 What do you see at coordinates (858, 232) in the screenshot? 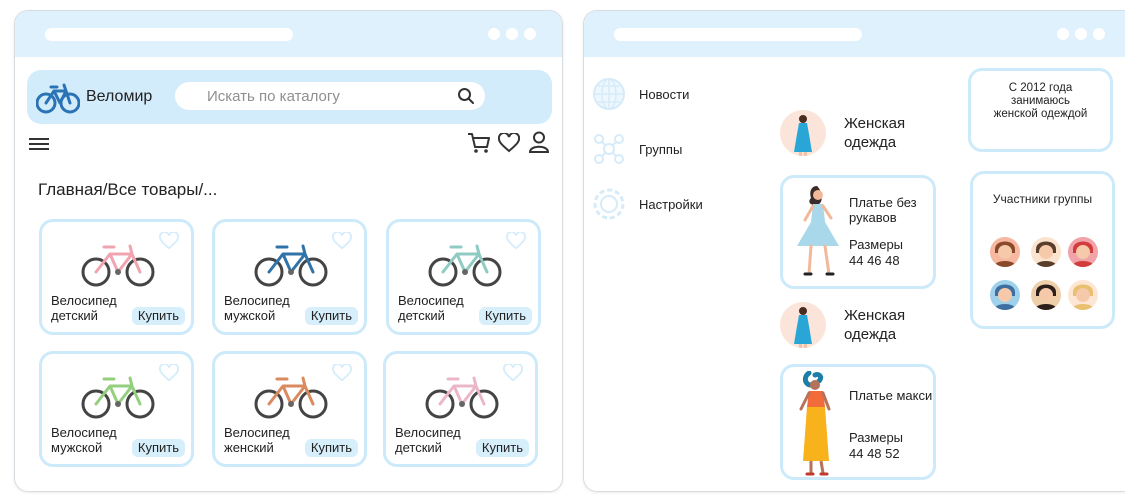
I see `product-card: Платье без рукавов Размеры 44 46 48` at bounding box center [858, 232].